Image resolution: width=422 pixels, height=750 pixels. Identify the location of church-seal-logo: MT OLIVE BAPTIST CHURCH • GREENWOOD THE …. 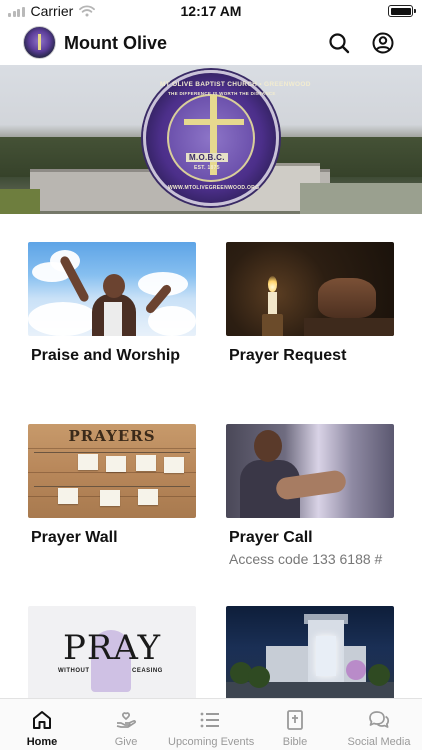
(226, 138).